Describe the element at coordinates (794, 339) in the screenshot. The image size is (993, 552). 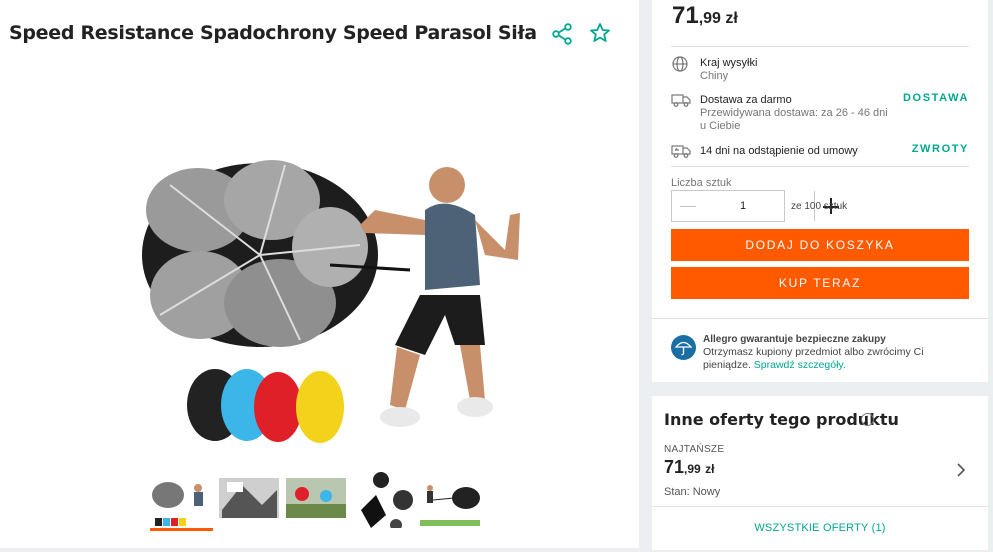
I see `guarantee-title: Allegro gwarantuje bezpieczne zakupy` at that location.